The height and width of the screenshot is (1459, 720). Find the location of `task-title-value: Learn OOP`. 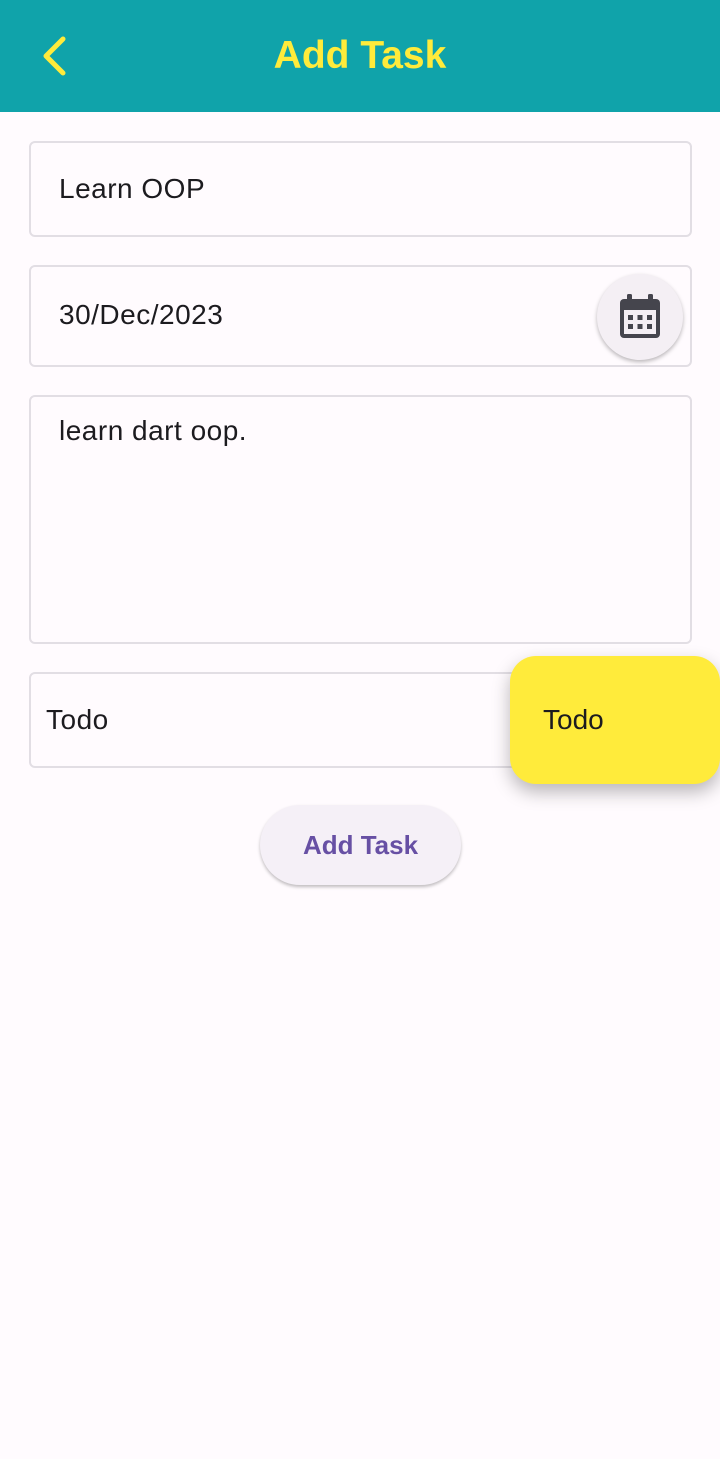

task-title-value: Learn OOP is located at coordinates (132, 188).